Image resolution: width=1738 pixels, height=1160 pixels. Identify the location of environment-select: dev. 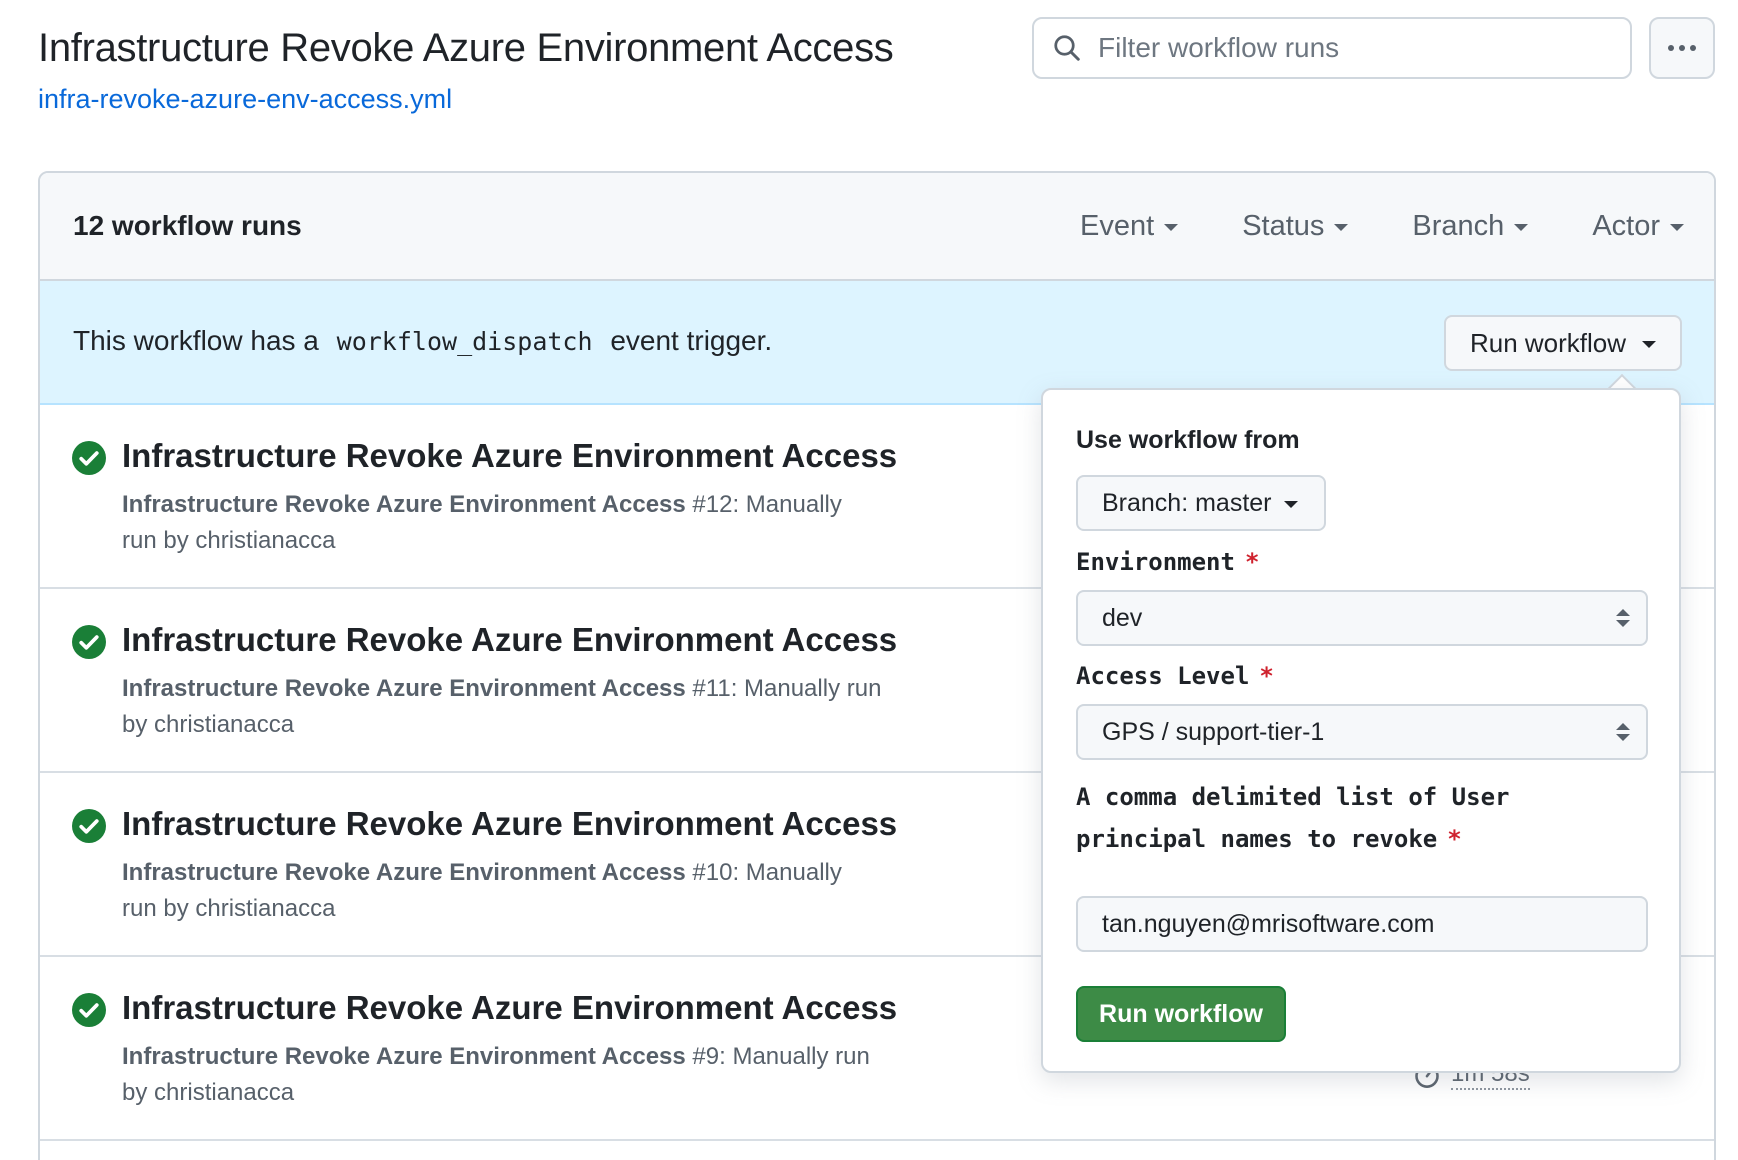
(1362, 618).